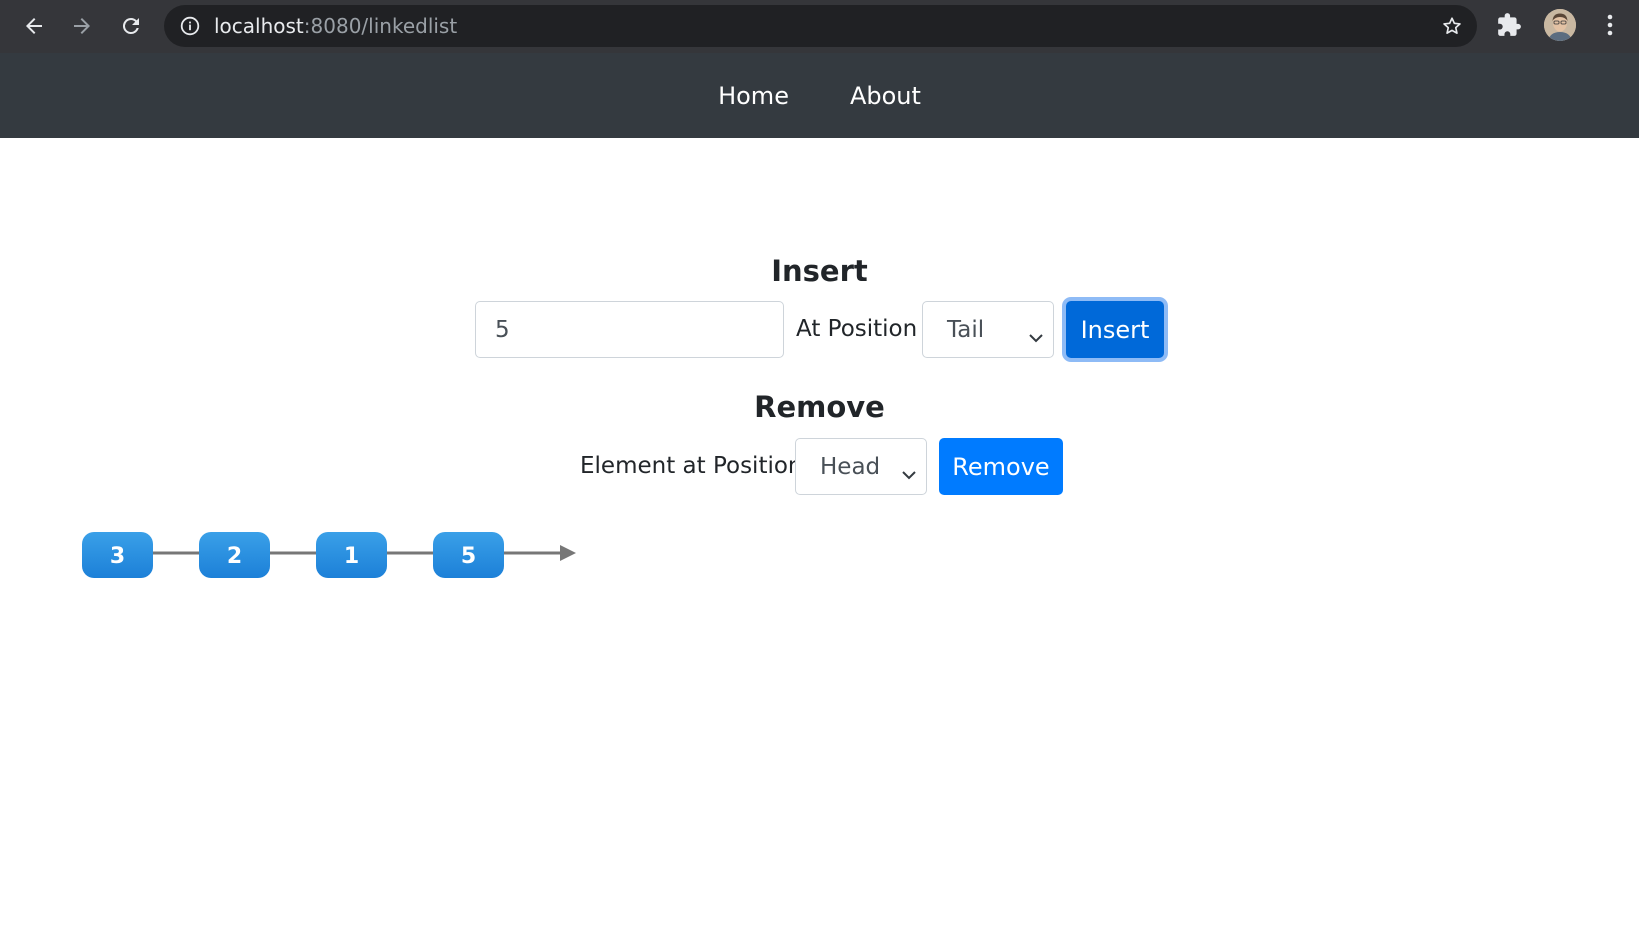 The height and width of the screenshot is (945, 1639). What do you see at coordinates (691, 466) in the screenshot?
I see `remove-position-label: Element at Position` at bounding box center [691, 466].